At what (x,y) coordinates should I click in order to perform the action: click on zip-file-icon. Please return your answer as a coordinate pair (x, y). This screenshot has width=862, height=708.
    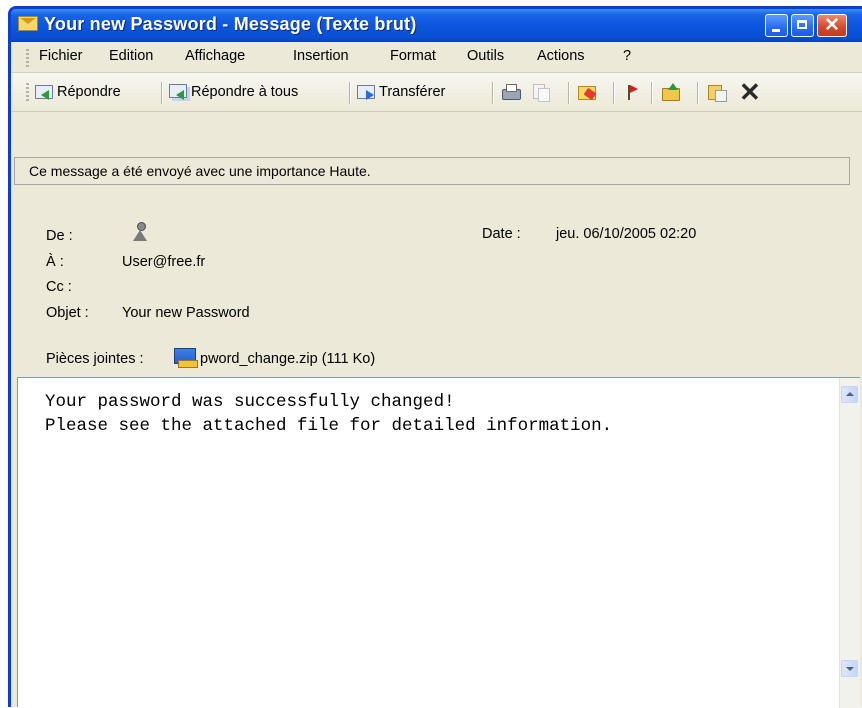
    Looking at the image, I should click on (186, 358).